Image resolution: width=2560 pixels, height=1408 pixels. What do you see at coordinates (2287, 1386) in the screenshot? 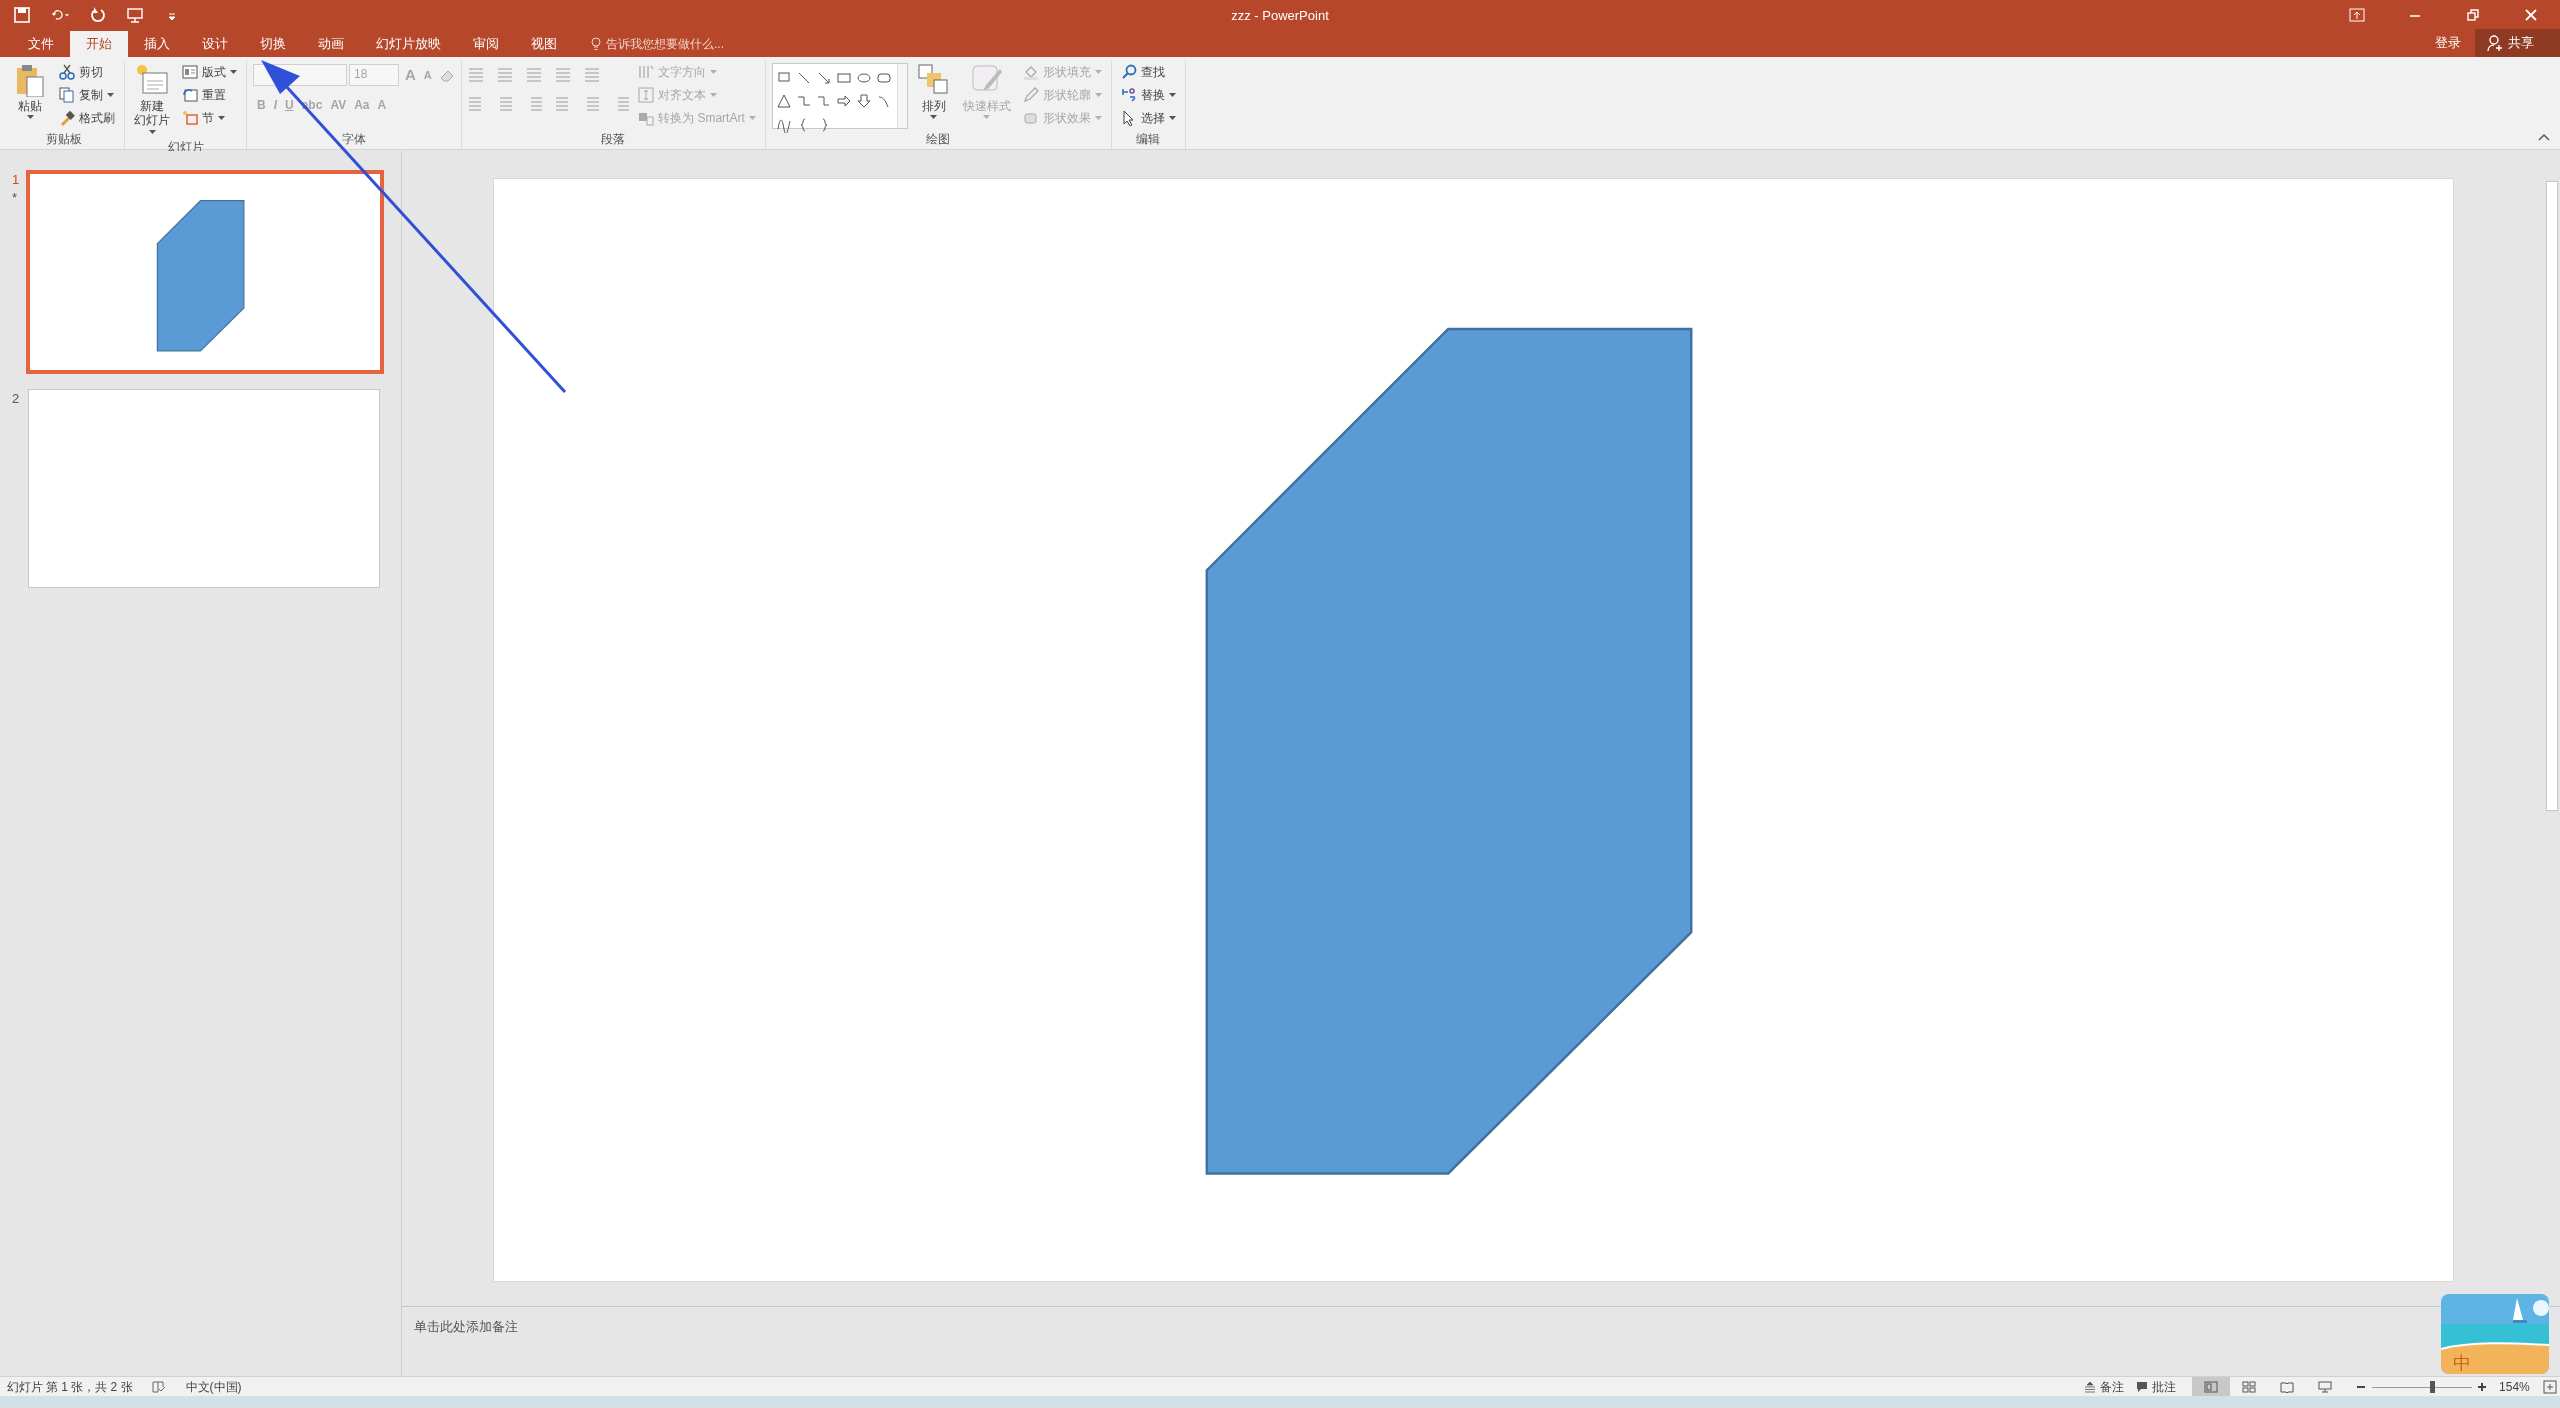
I see `reading-view-icon` at bounding box center [2287, 1386].